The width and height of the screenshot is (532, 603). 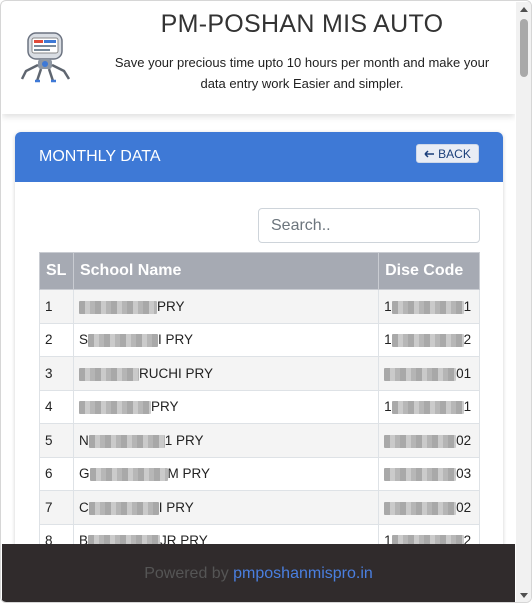 I want to click on cell-school-name: RUCHI PRY, so click(x=226, y=373).